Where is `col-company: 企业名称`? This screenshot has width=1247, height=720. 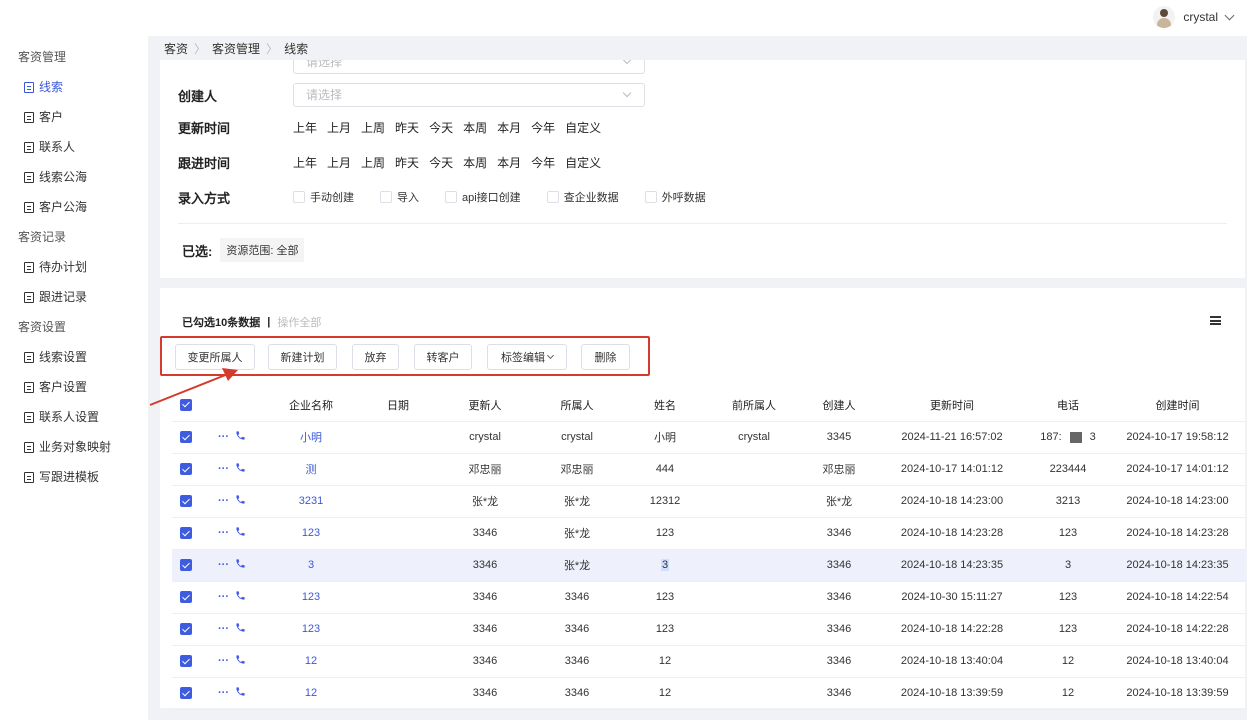 col-company: 企业名称 is located at coordinates (311, 405).